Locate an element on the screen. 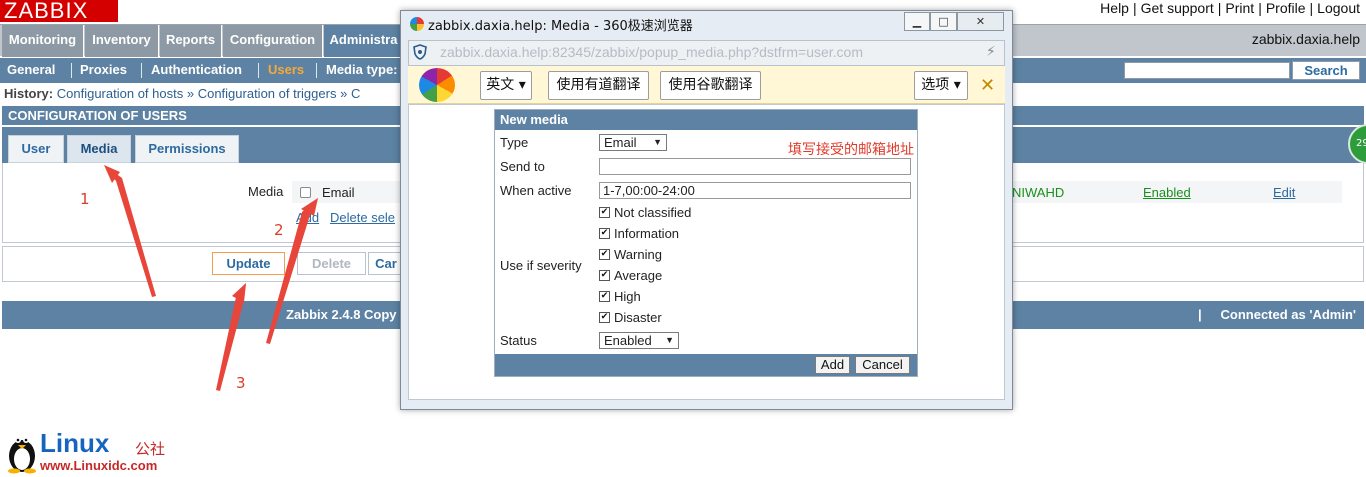 This screenshot has width=1366, height=477. type-label: Type is located at coordinates (514, 142).